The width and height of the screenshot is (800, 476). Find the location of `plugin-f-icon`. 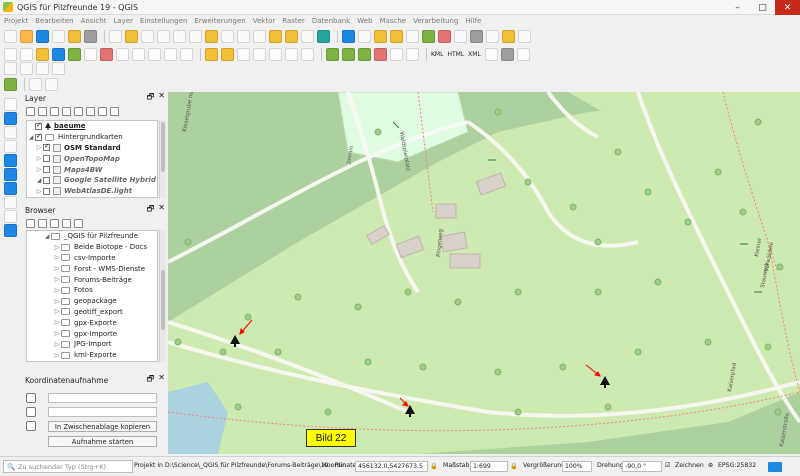

plugin-f-icon is located at coordinates (412, 54).